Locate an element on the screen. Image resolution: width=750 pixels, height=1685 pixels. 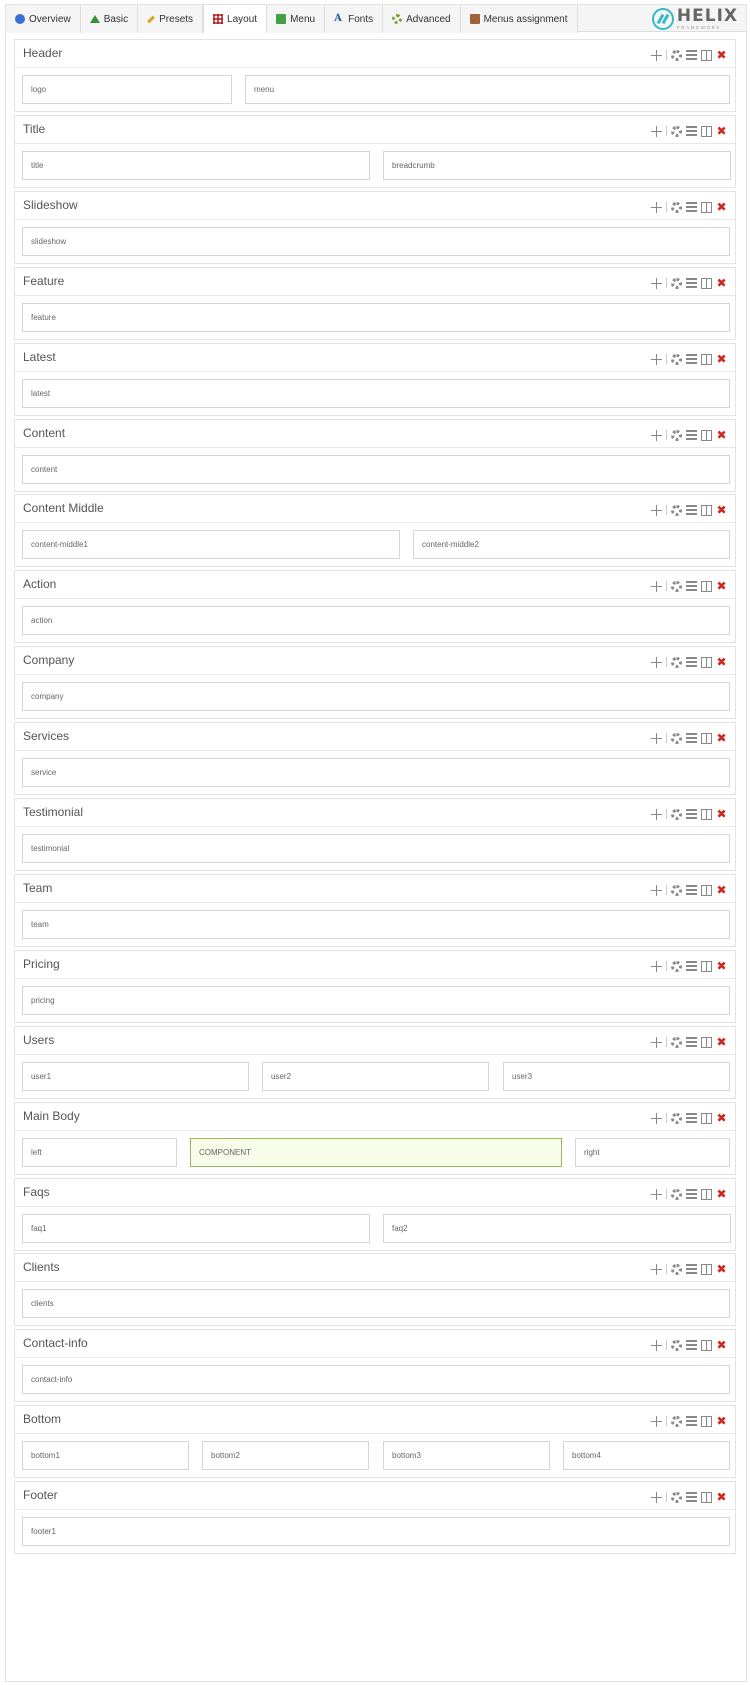
module-pricing: pricing is located at coordinates (376, 1000).